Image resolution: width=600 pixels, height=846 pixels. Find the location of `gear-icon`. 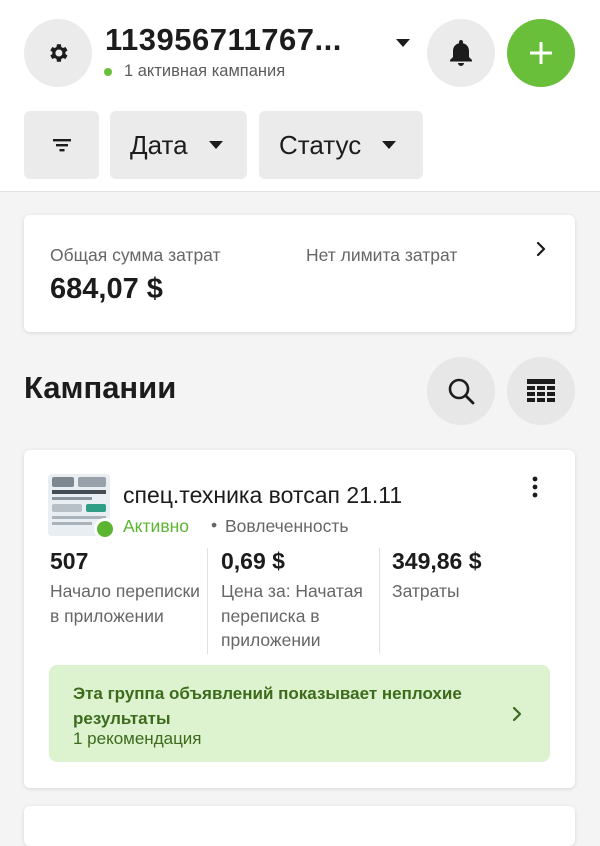

gear-icon is located at coordinates (59, 53).